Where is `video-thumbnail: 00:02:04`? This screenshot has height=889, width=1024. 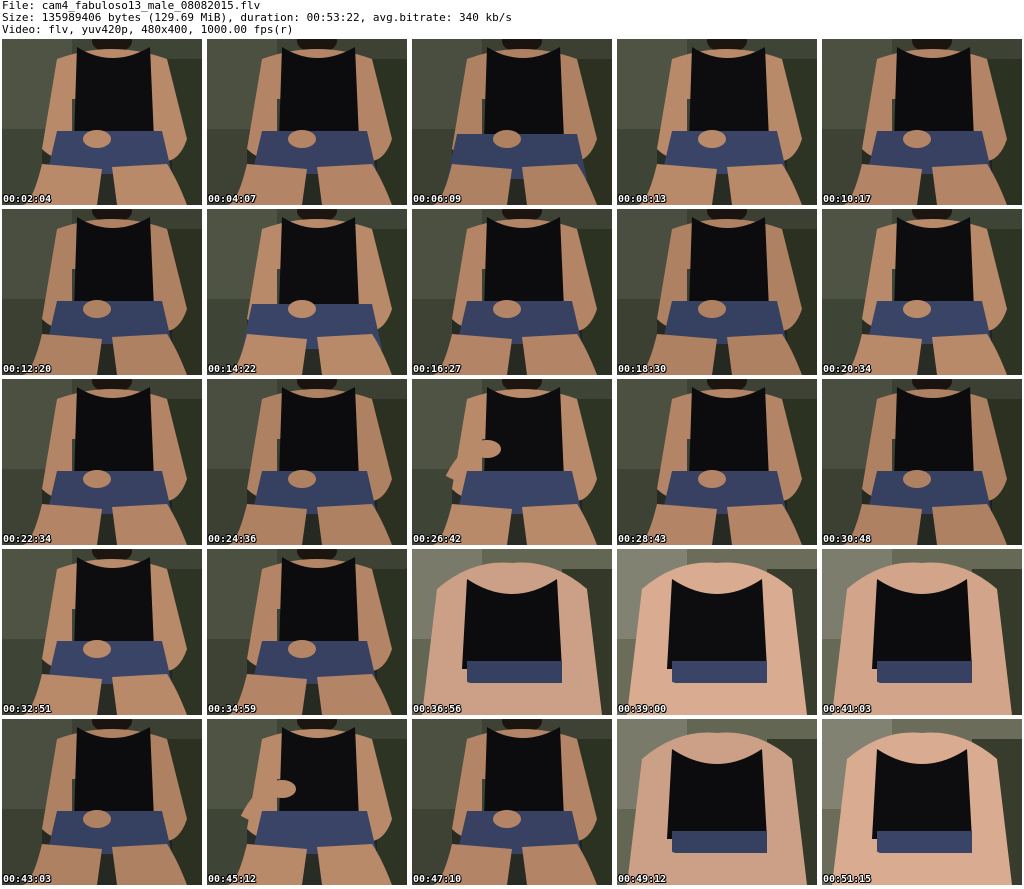 video-thumbnail: 00:02:04 is located at coordinates (102, 122).